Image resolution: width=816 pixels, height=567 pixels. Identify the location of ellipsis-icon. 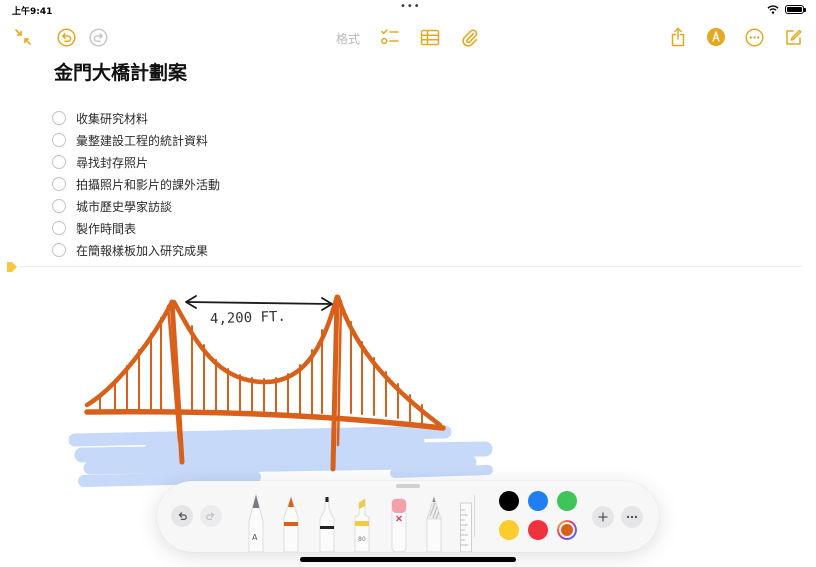
(632, 517).